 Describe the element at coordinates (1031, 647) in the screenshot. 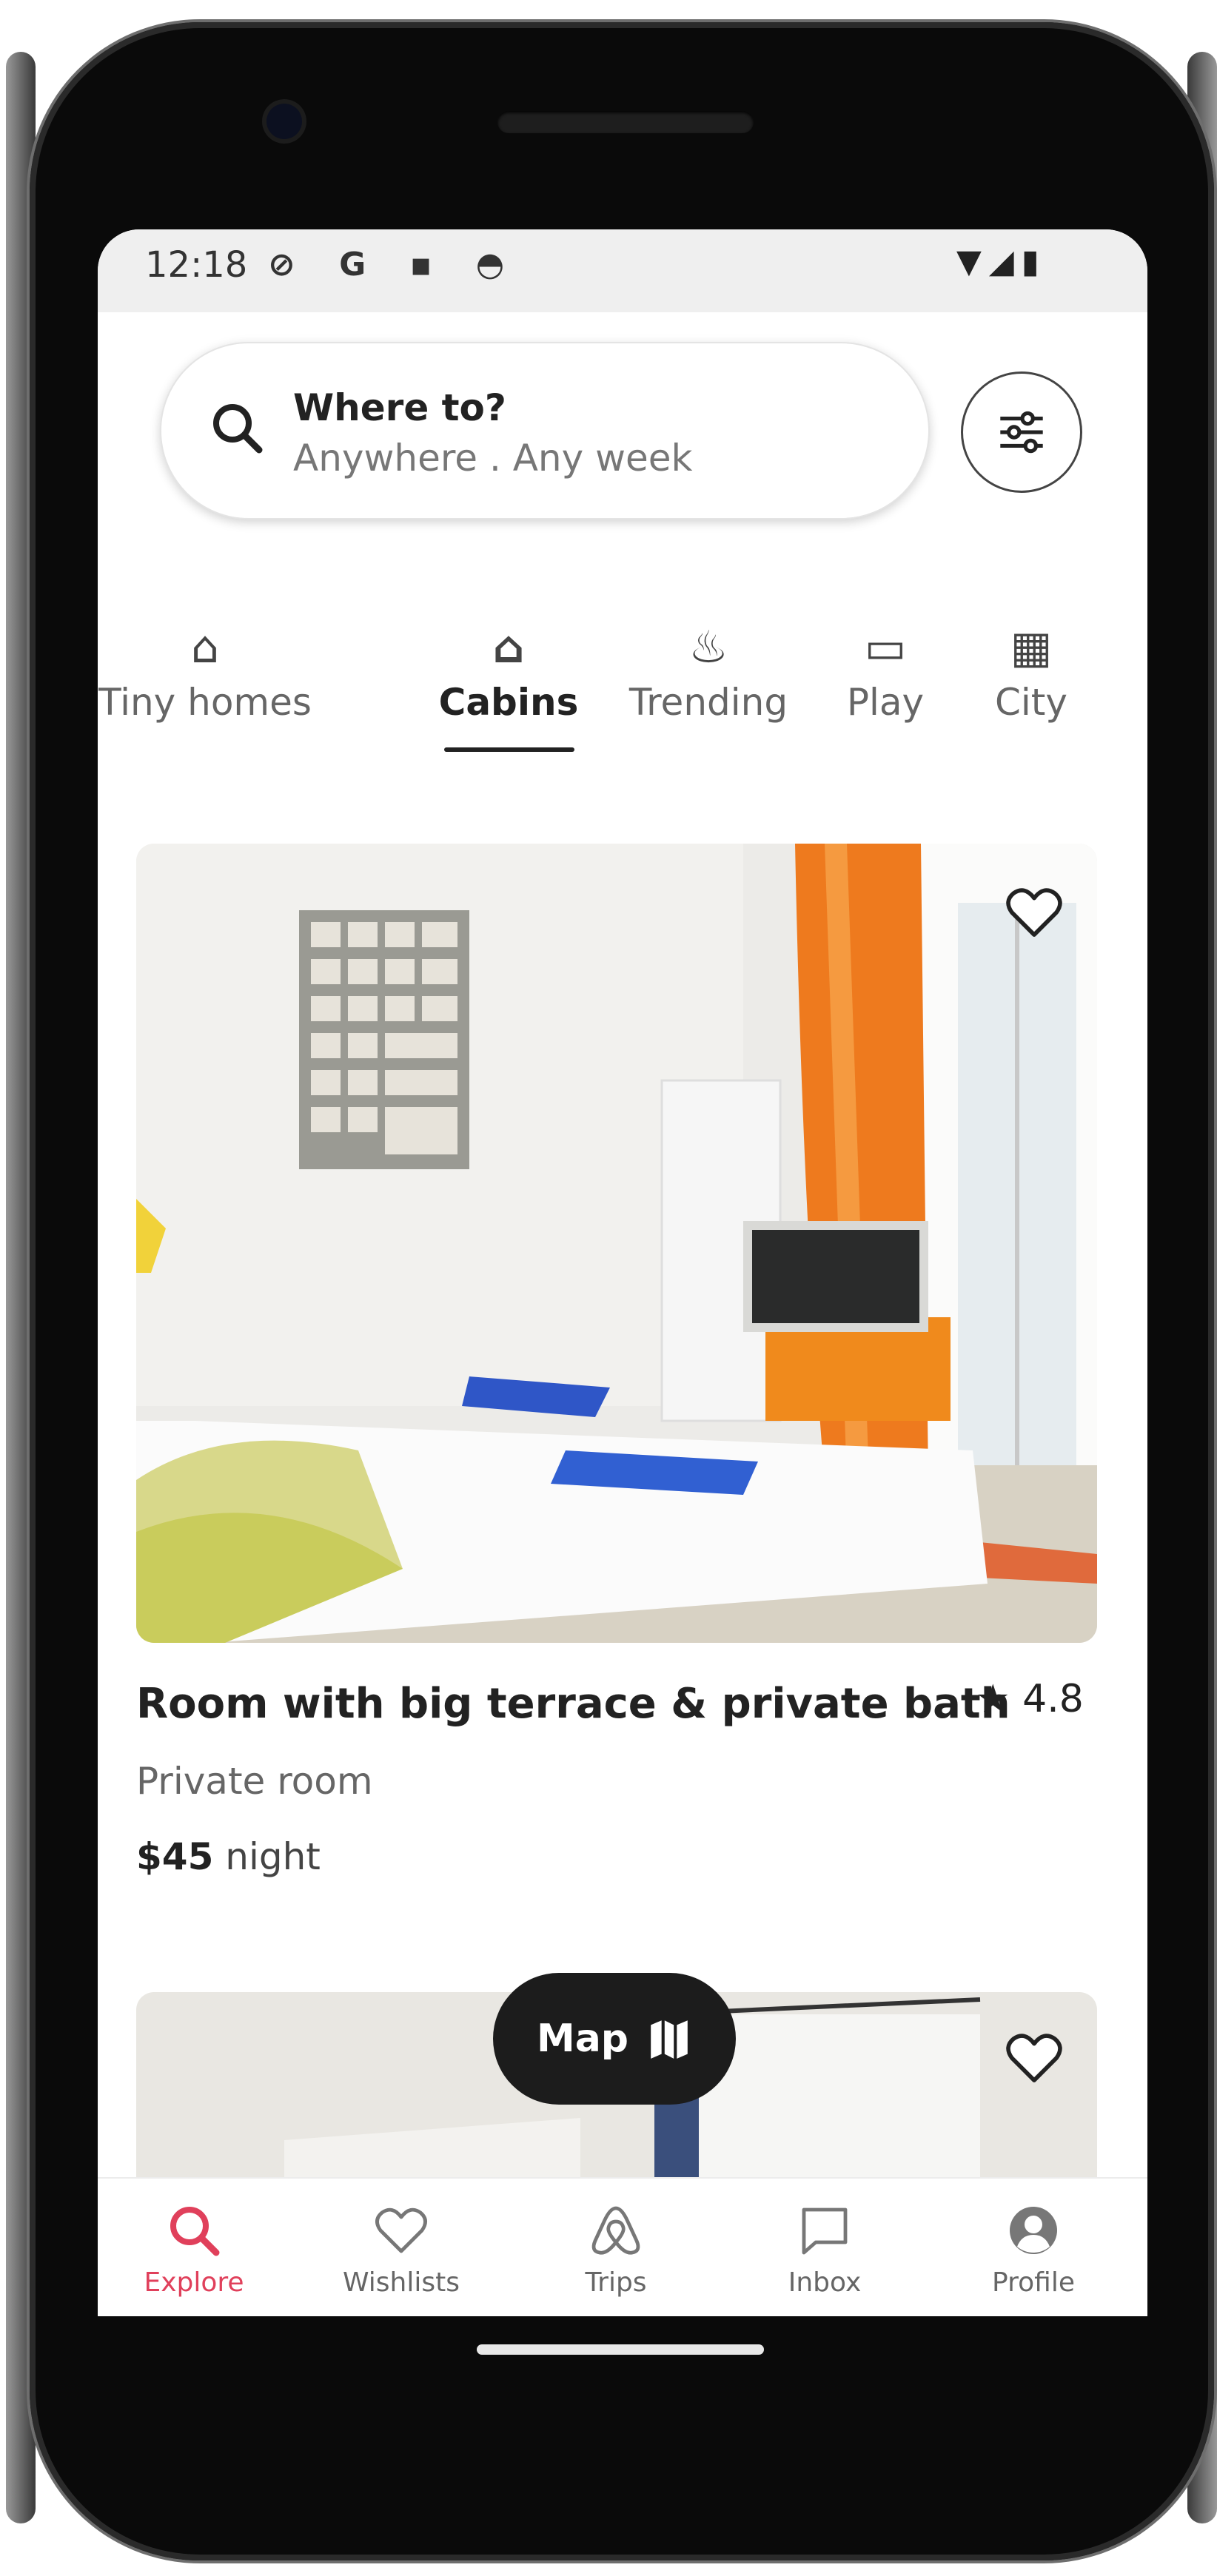

I see `buildings-icon: ▦` at that location.